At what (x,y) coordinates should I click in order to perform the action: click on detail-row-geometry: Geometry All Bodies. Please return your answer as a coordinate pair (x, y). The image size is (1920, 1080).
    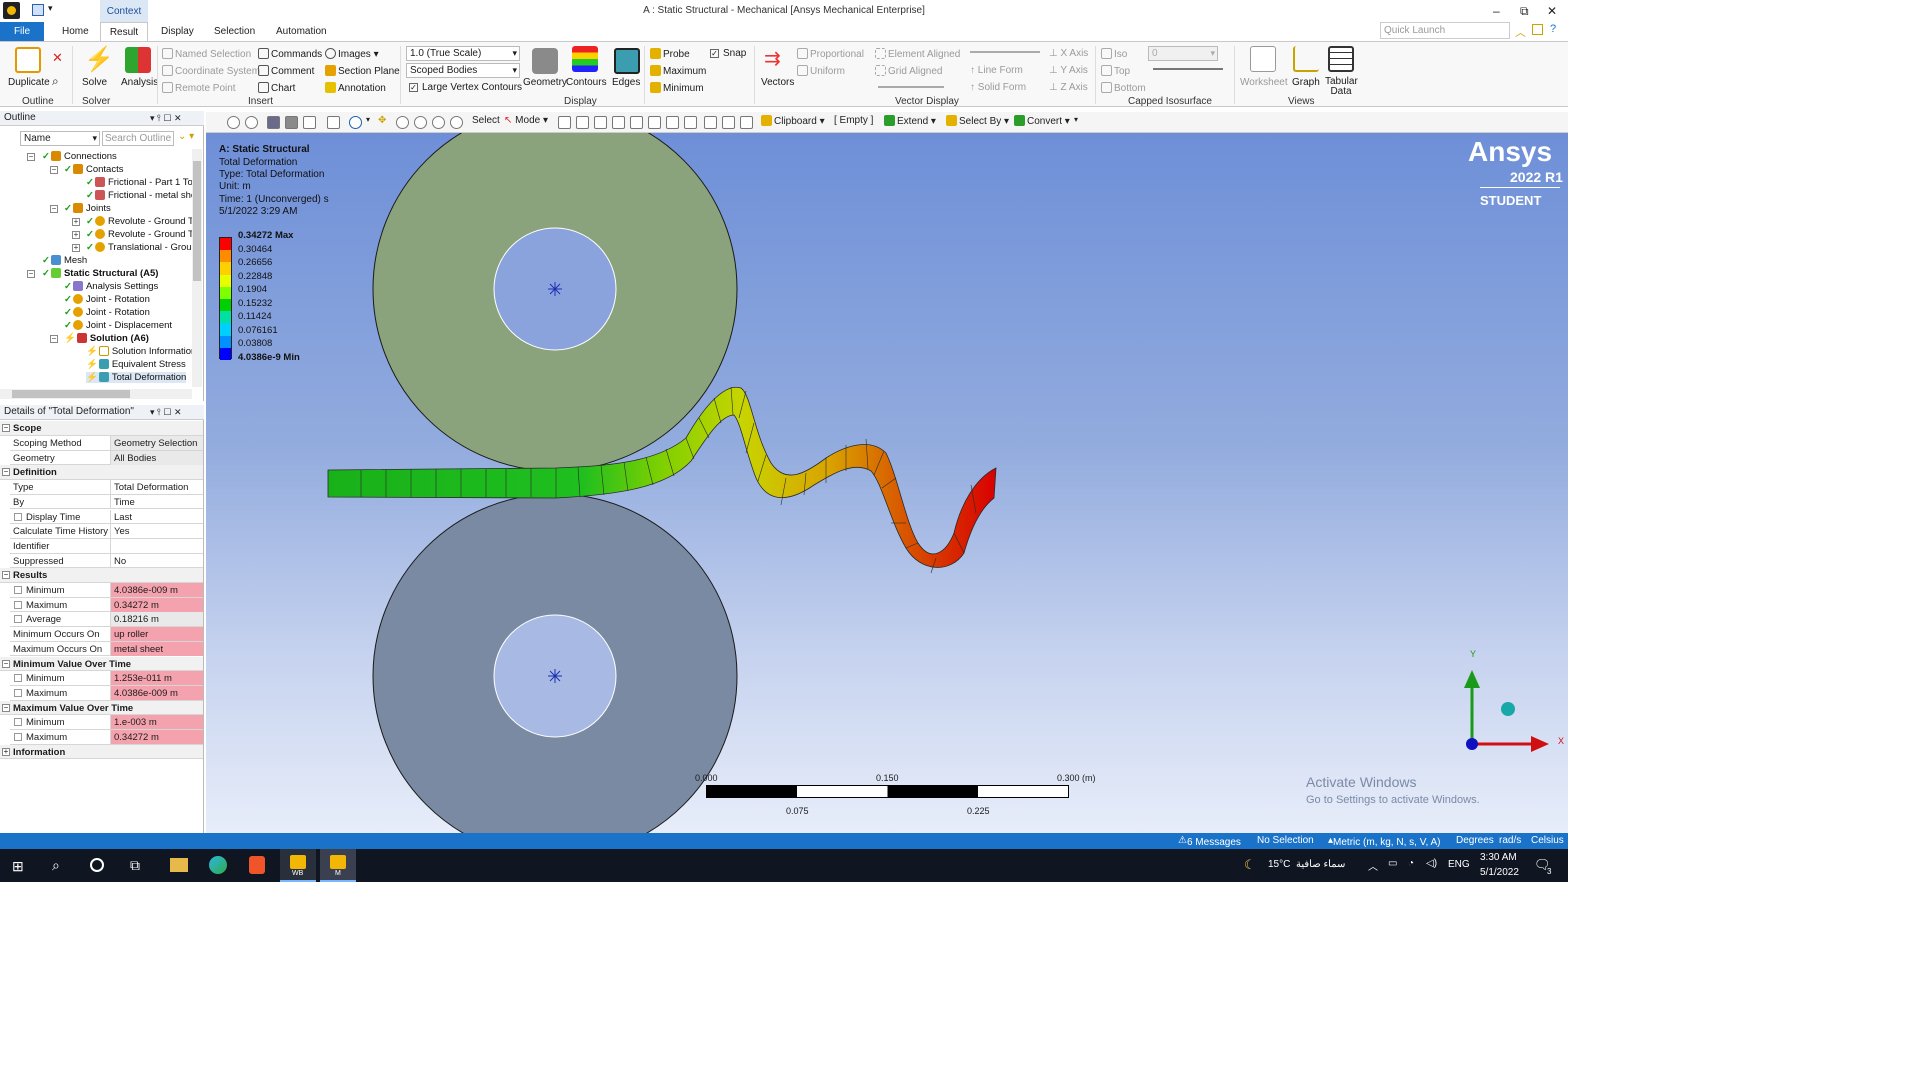
    Looking at the image, I should click on (106, 458).